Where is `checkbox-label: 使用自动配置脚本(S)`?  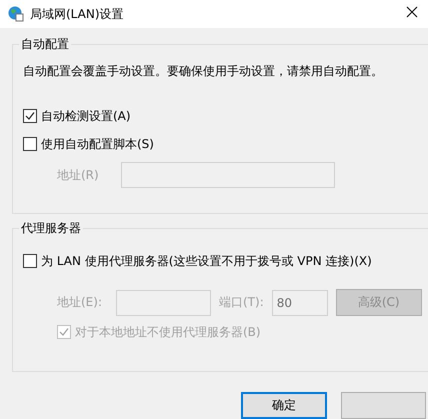 checkbox-label: 使用自动配置脚本(S) is located at coordinates (97, 144).